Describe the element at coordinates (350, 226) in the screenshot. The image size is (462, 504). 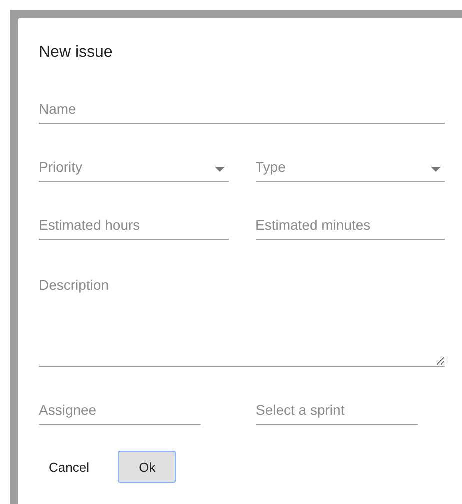
I see `input-field: Estimated minutes` at that location.